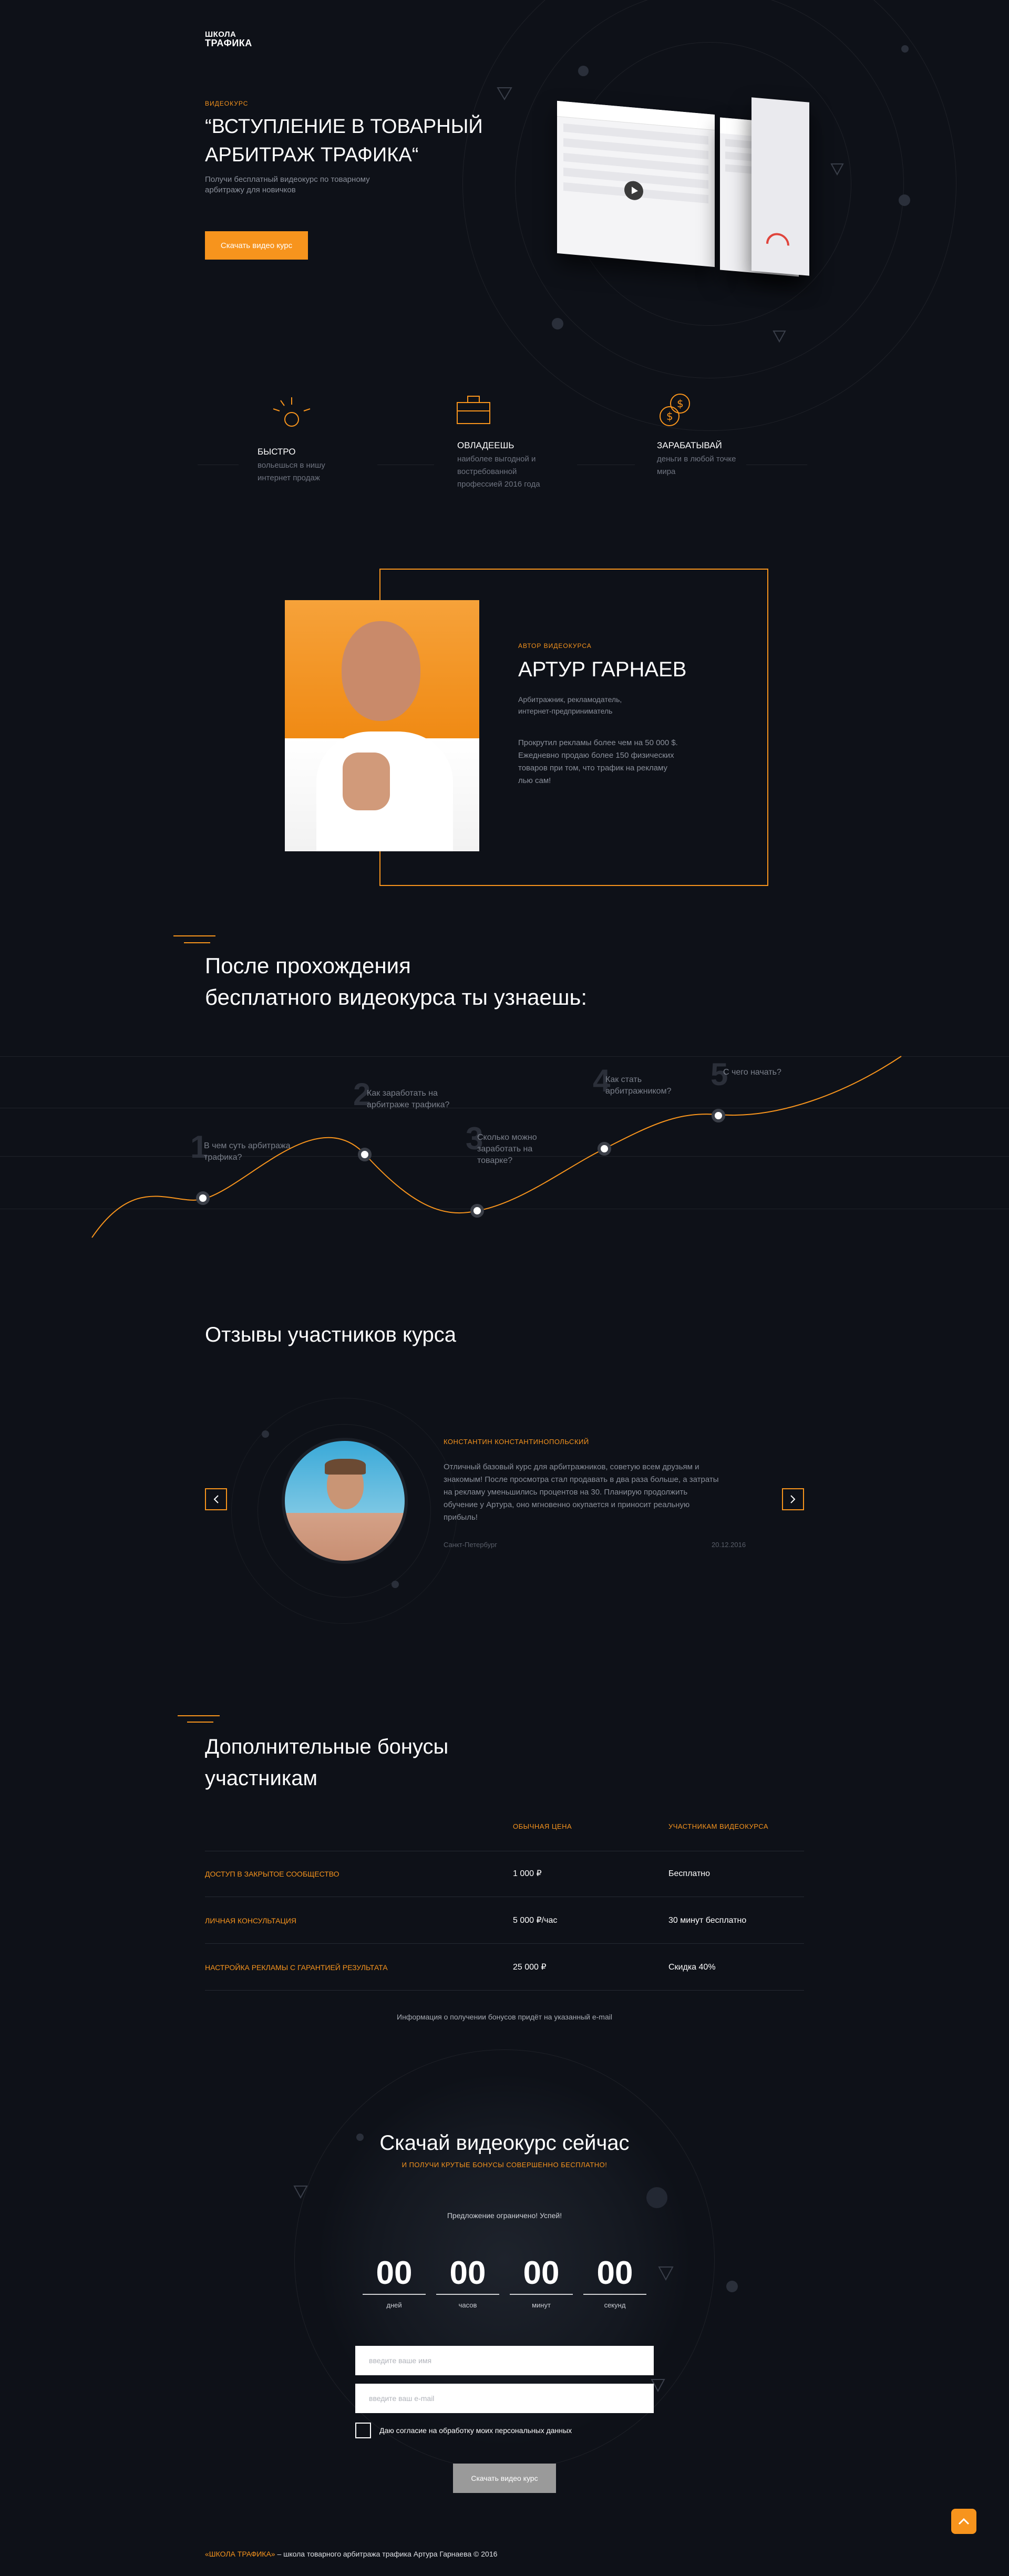 The width and height of the screenshot is (1009, 2576). Describe the element at coordinates (534, 780) in the screenshot. I see `author-bio-line: лью сам!` at that location.